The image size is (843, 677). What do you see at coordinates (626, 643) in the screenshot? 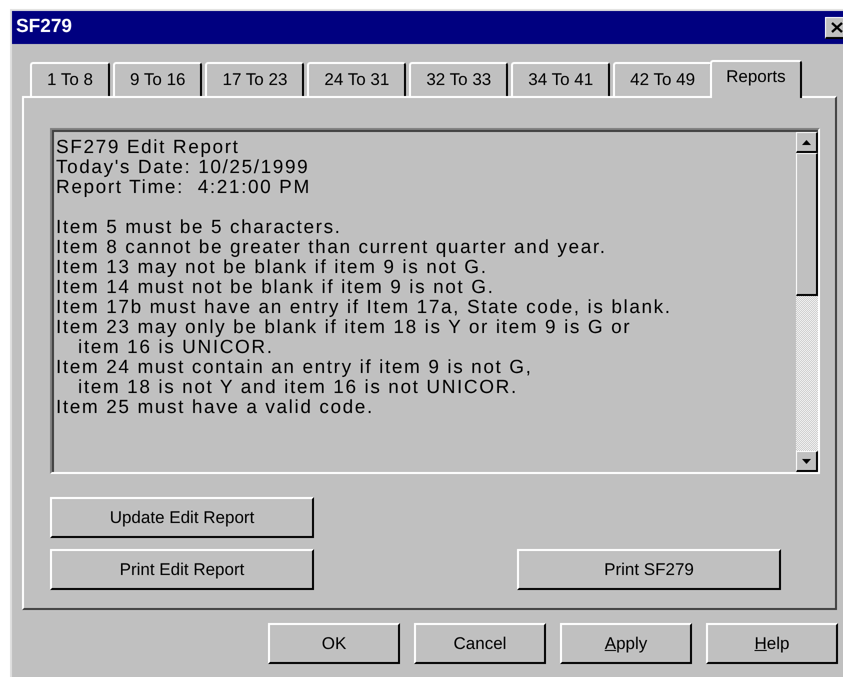
I see `dialog-button: Apply` at bounding box center [626, 643].